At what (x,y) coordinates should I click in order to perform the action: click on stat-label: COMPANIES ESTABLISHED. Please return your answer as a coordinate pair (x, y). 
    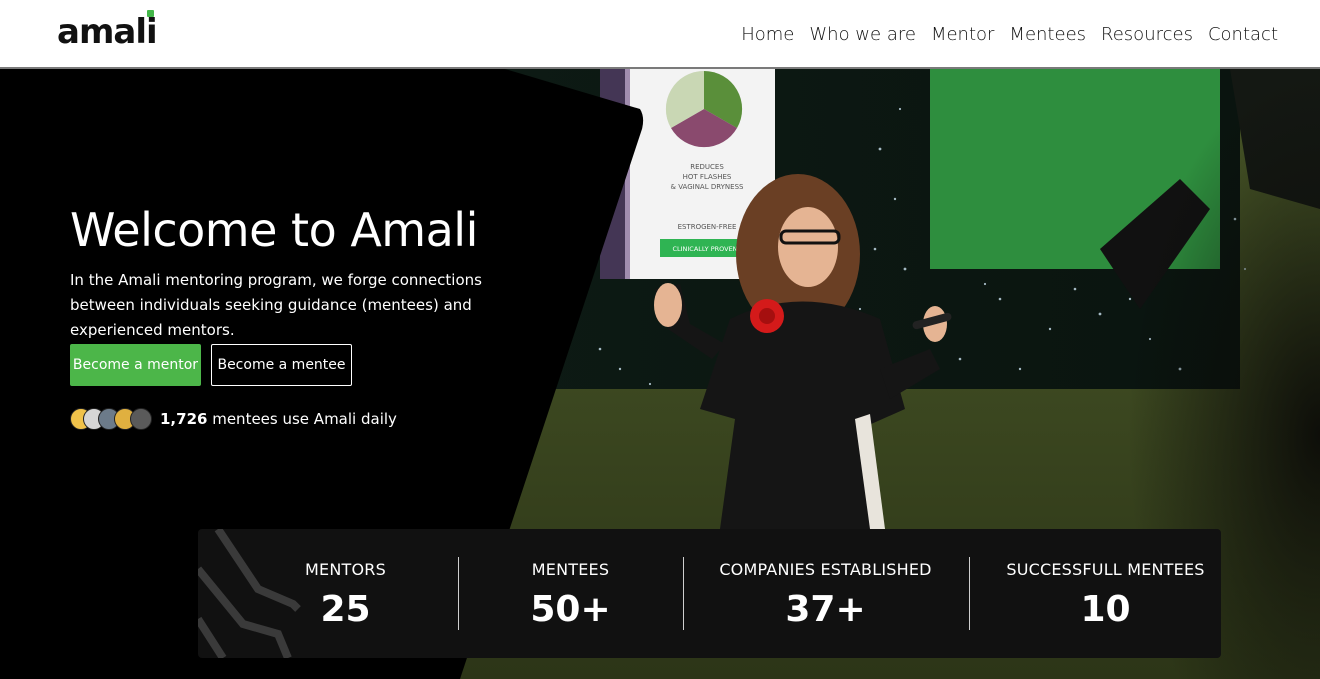
    Looking at the image, I should click on (825, 569).